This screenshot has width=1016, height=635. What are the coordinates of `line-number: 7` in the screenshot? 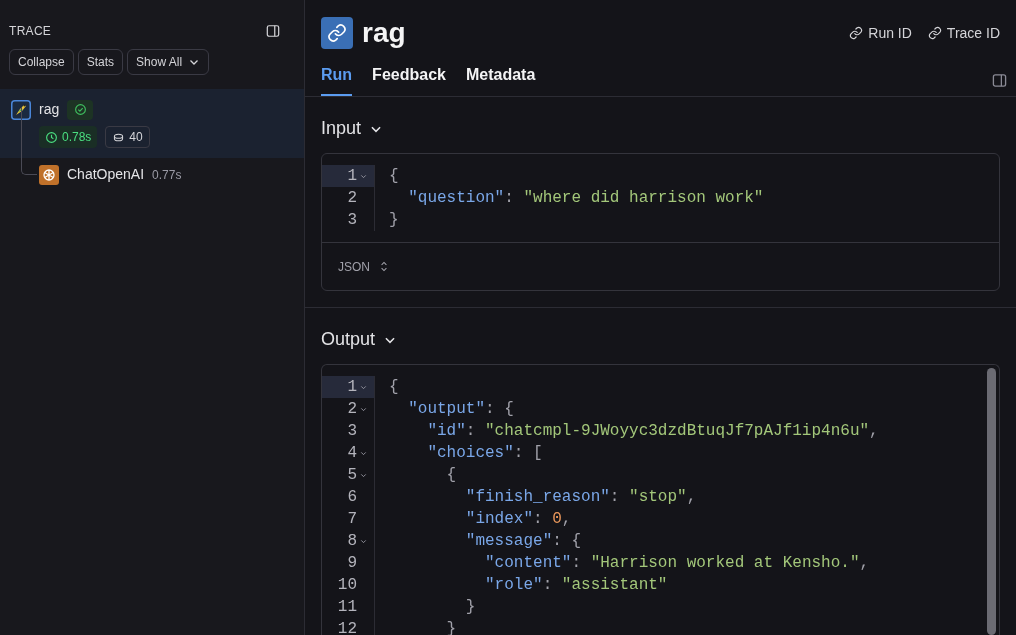 It's located at (352, 519).